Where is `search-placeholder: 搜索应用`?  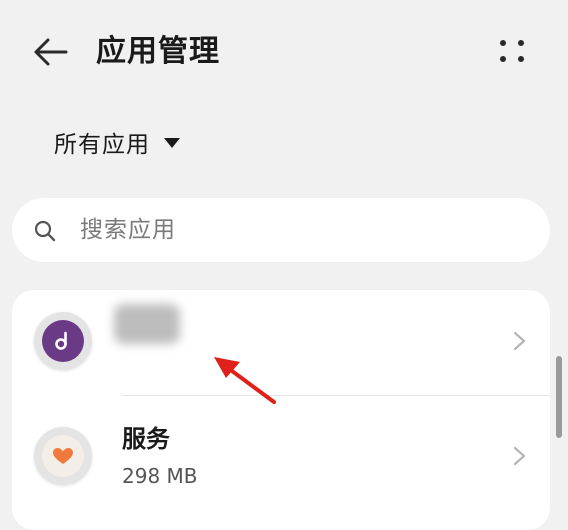
search-placeholder: 搜索应用 is located at coordinates (128, 230).